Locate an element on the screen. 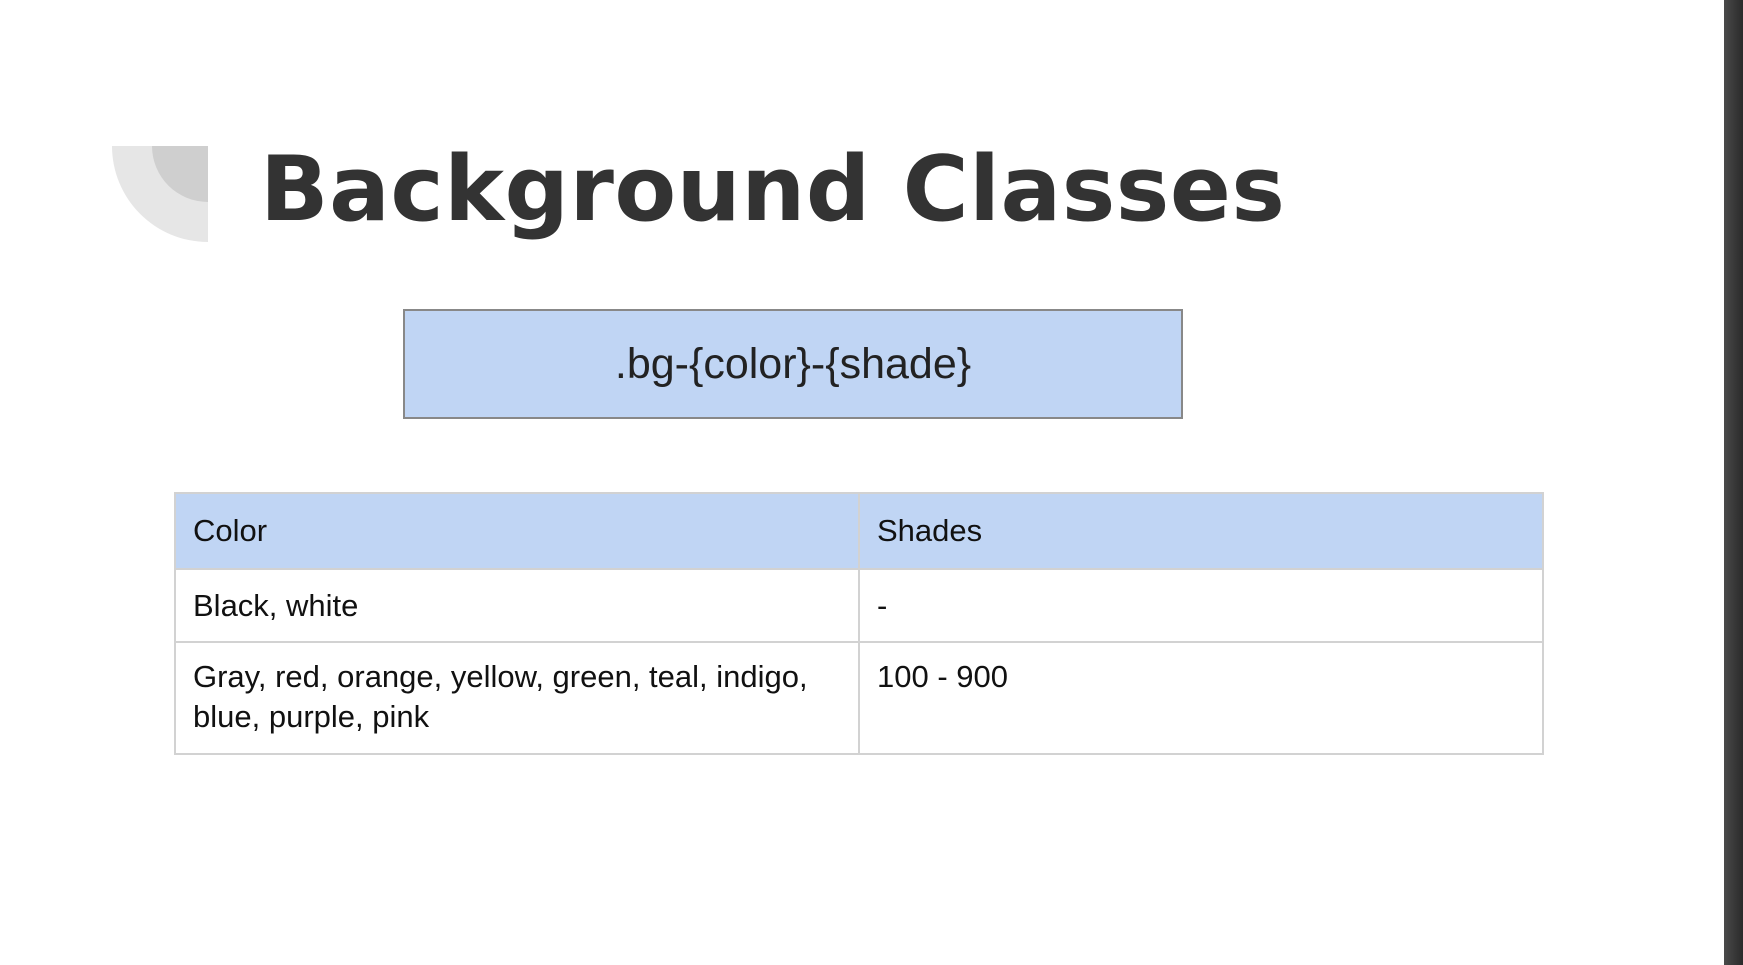  cell-shades: 100 - 900 is located at coordinates (1201, 698).